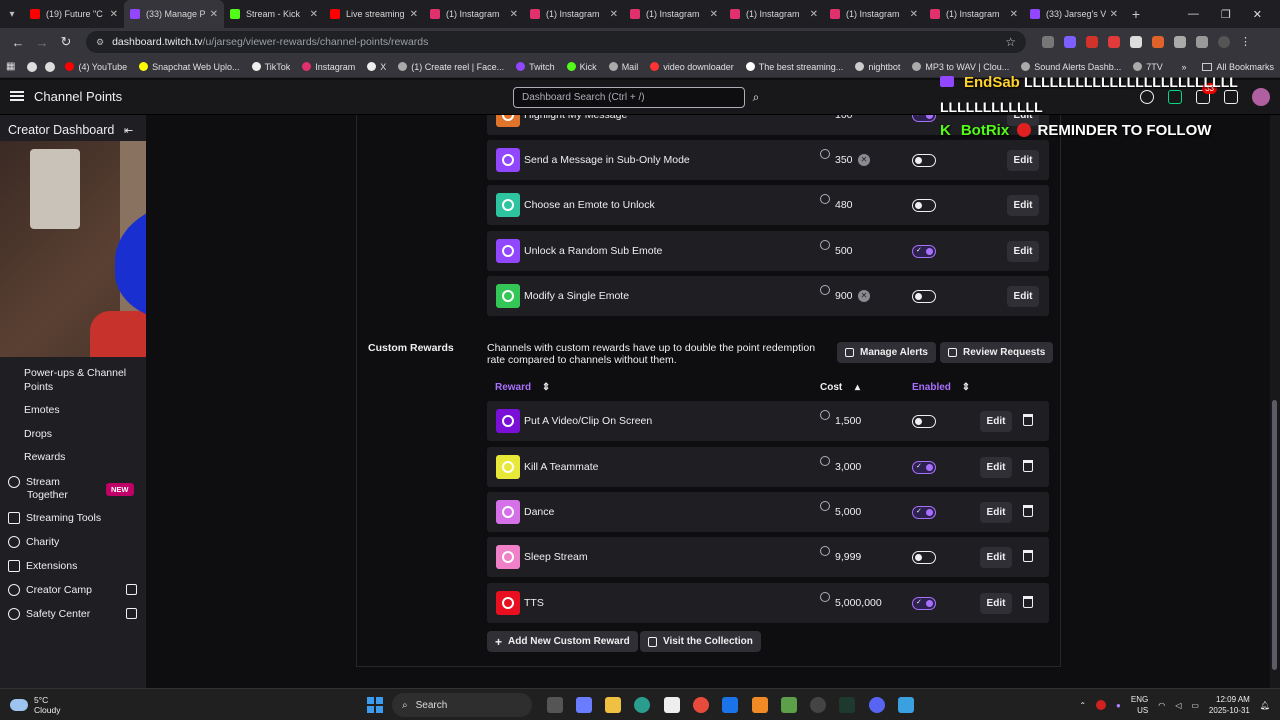 The image size is (1280, 720). What do you see at coordinates (96, 67) in the screenshot?
I see `bookmark-item: (4) YouTube` at bounding box center [96, 67].